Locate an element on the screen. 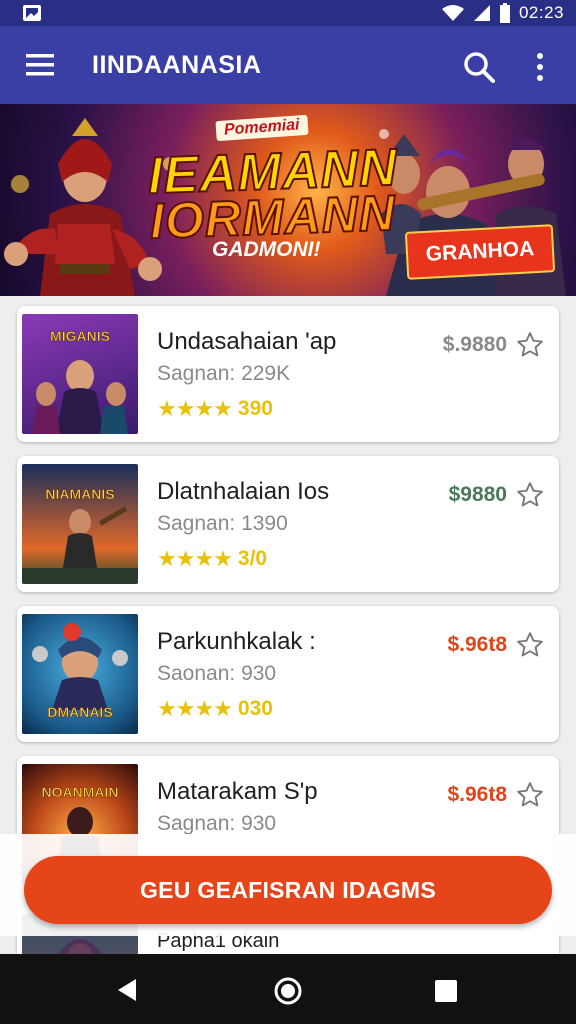 The width and height of the screenshot is (576, 1024). banner-cta-button: GRANHOA is located at coordinates (480, 252).